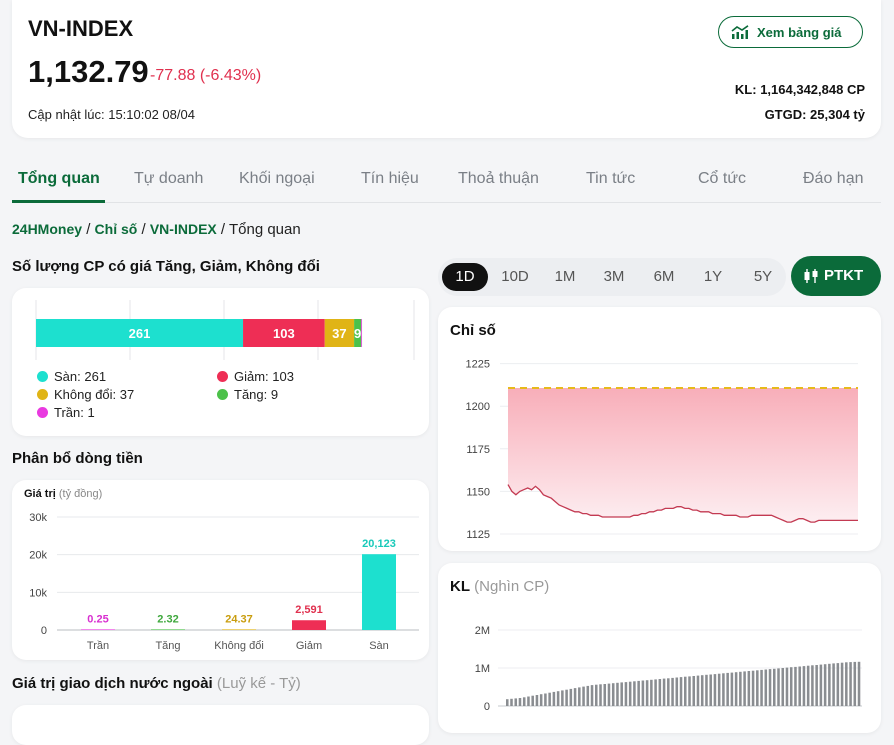 The image size is (894, 745). I want to click on price-board-label: Xem bảng giá, so click(799, 32).